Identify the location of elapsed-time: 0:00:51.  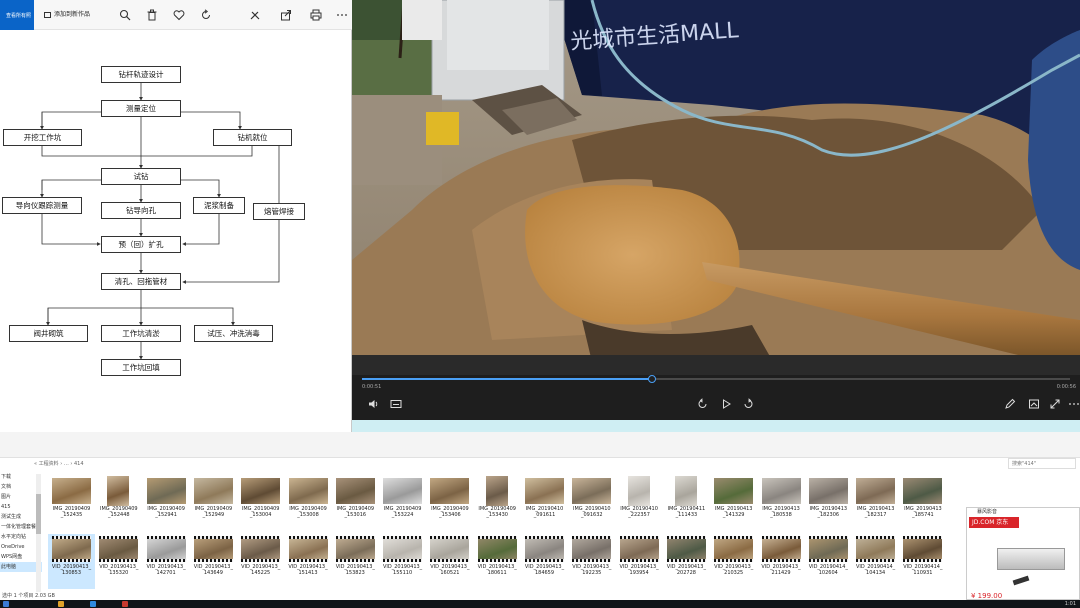
(372, 387).